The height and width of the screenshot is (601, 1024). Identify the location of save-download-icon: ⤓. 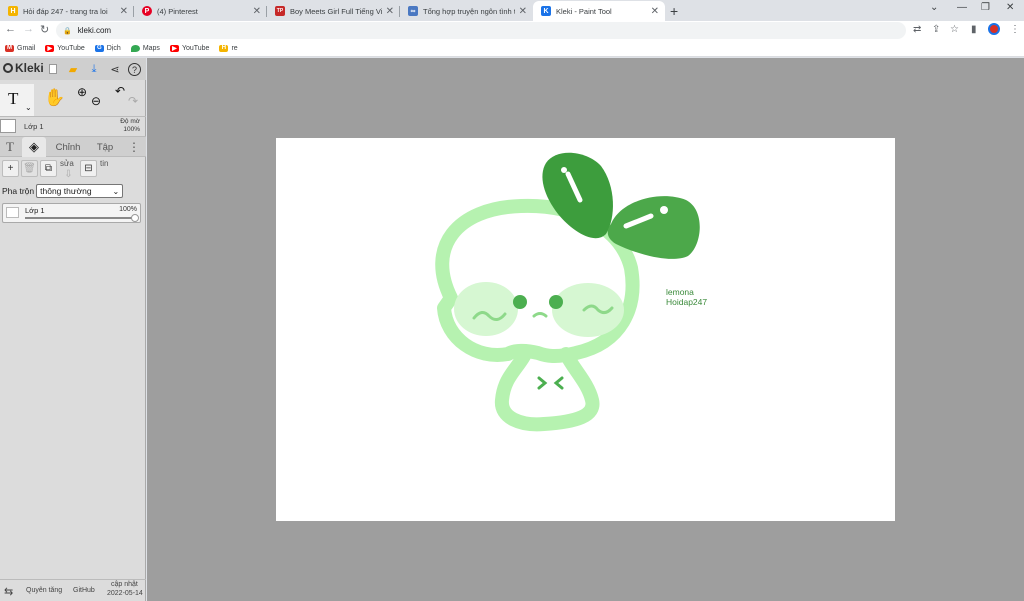
(94, 69).